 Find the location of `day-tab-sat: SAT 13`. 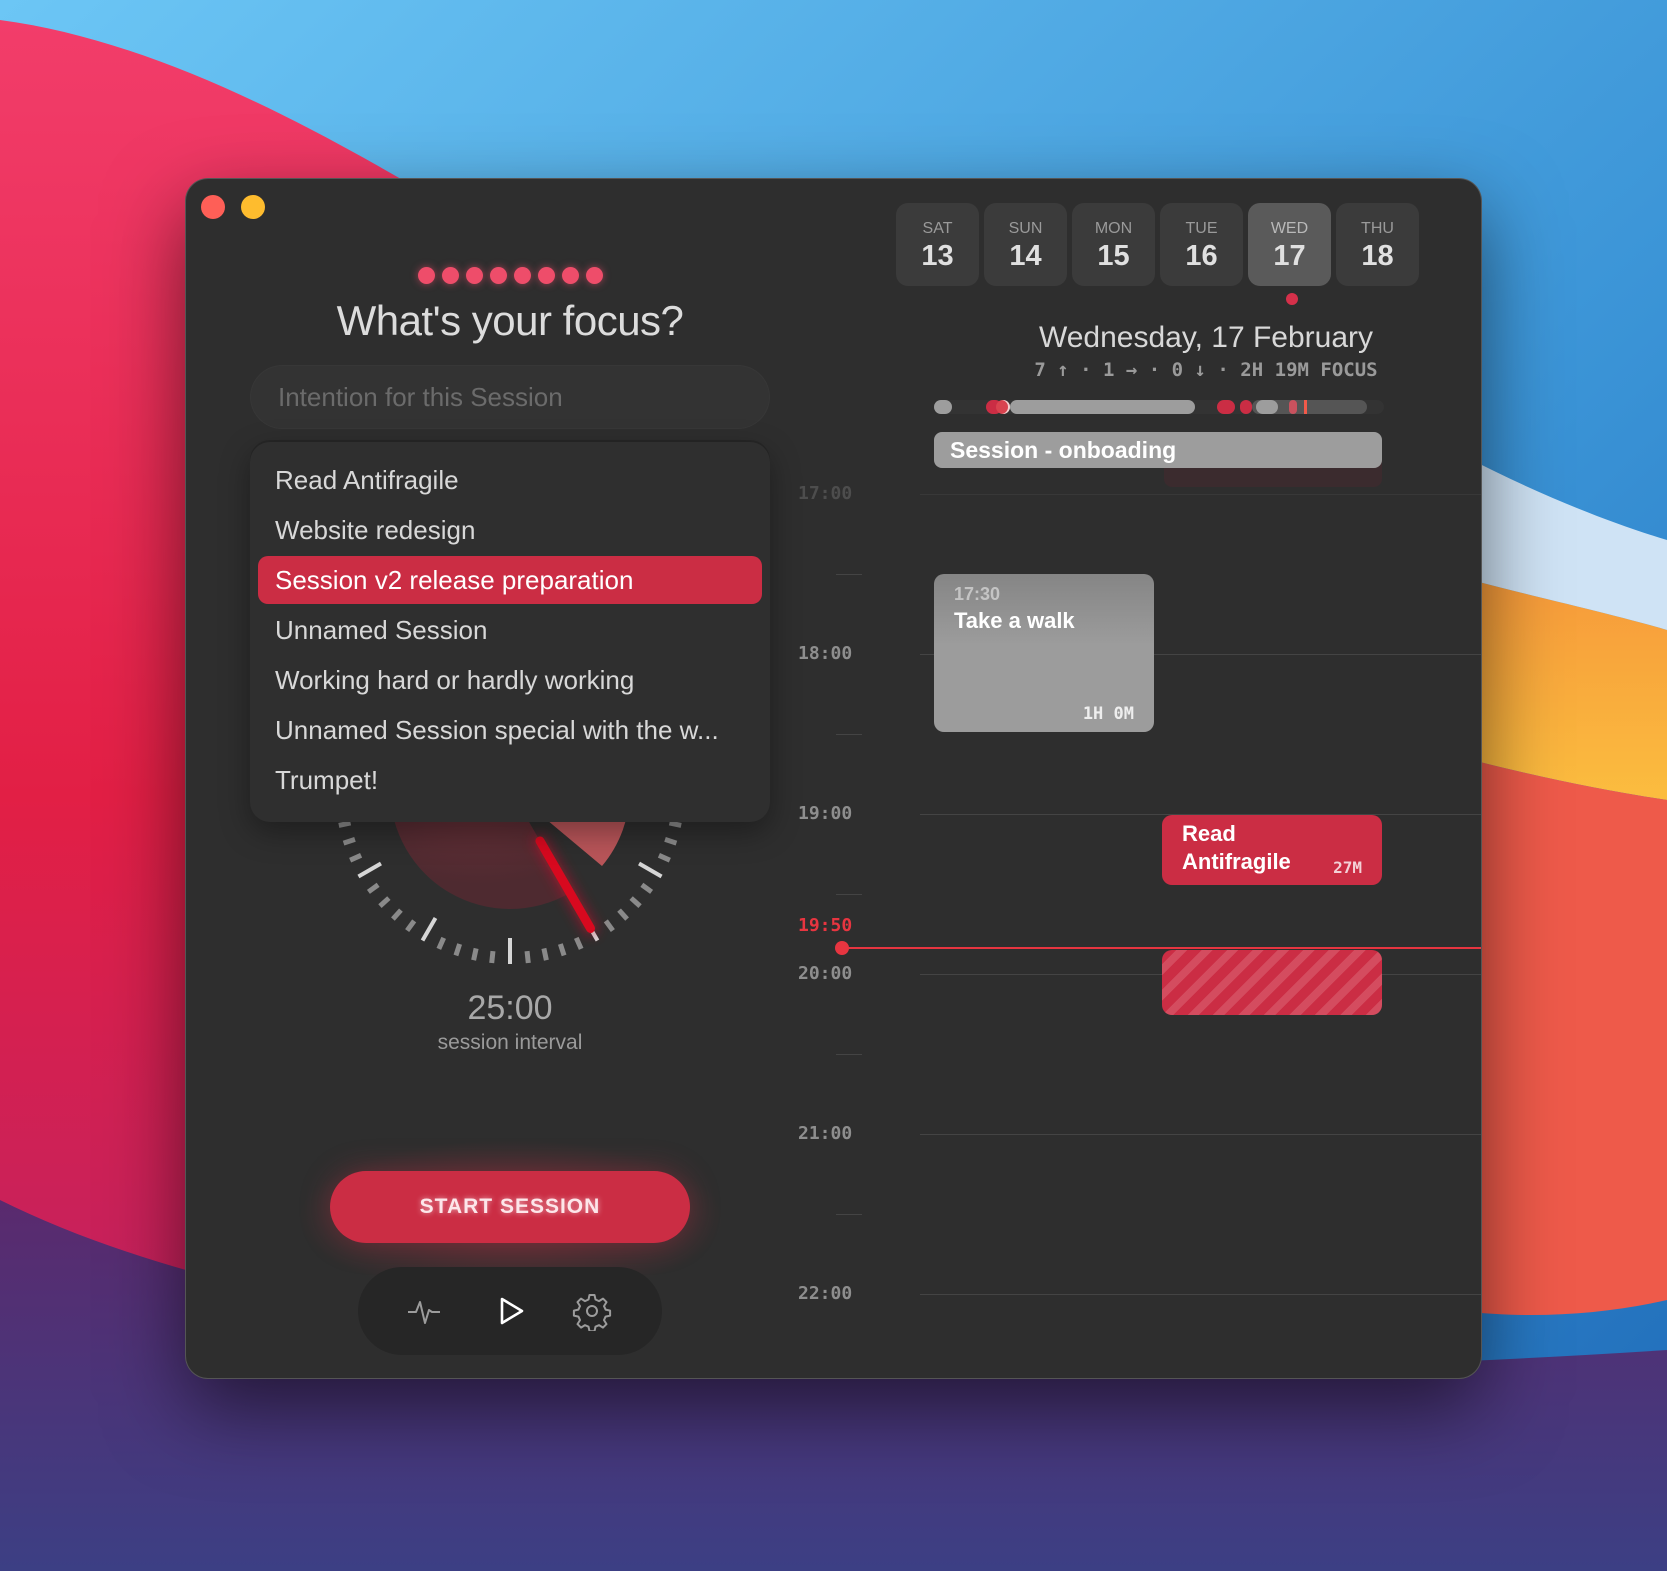

day-tab-sat: SAT 13 is located at coordinates (937, 244).